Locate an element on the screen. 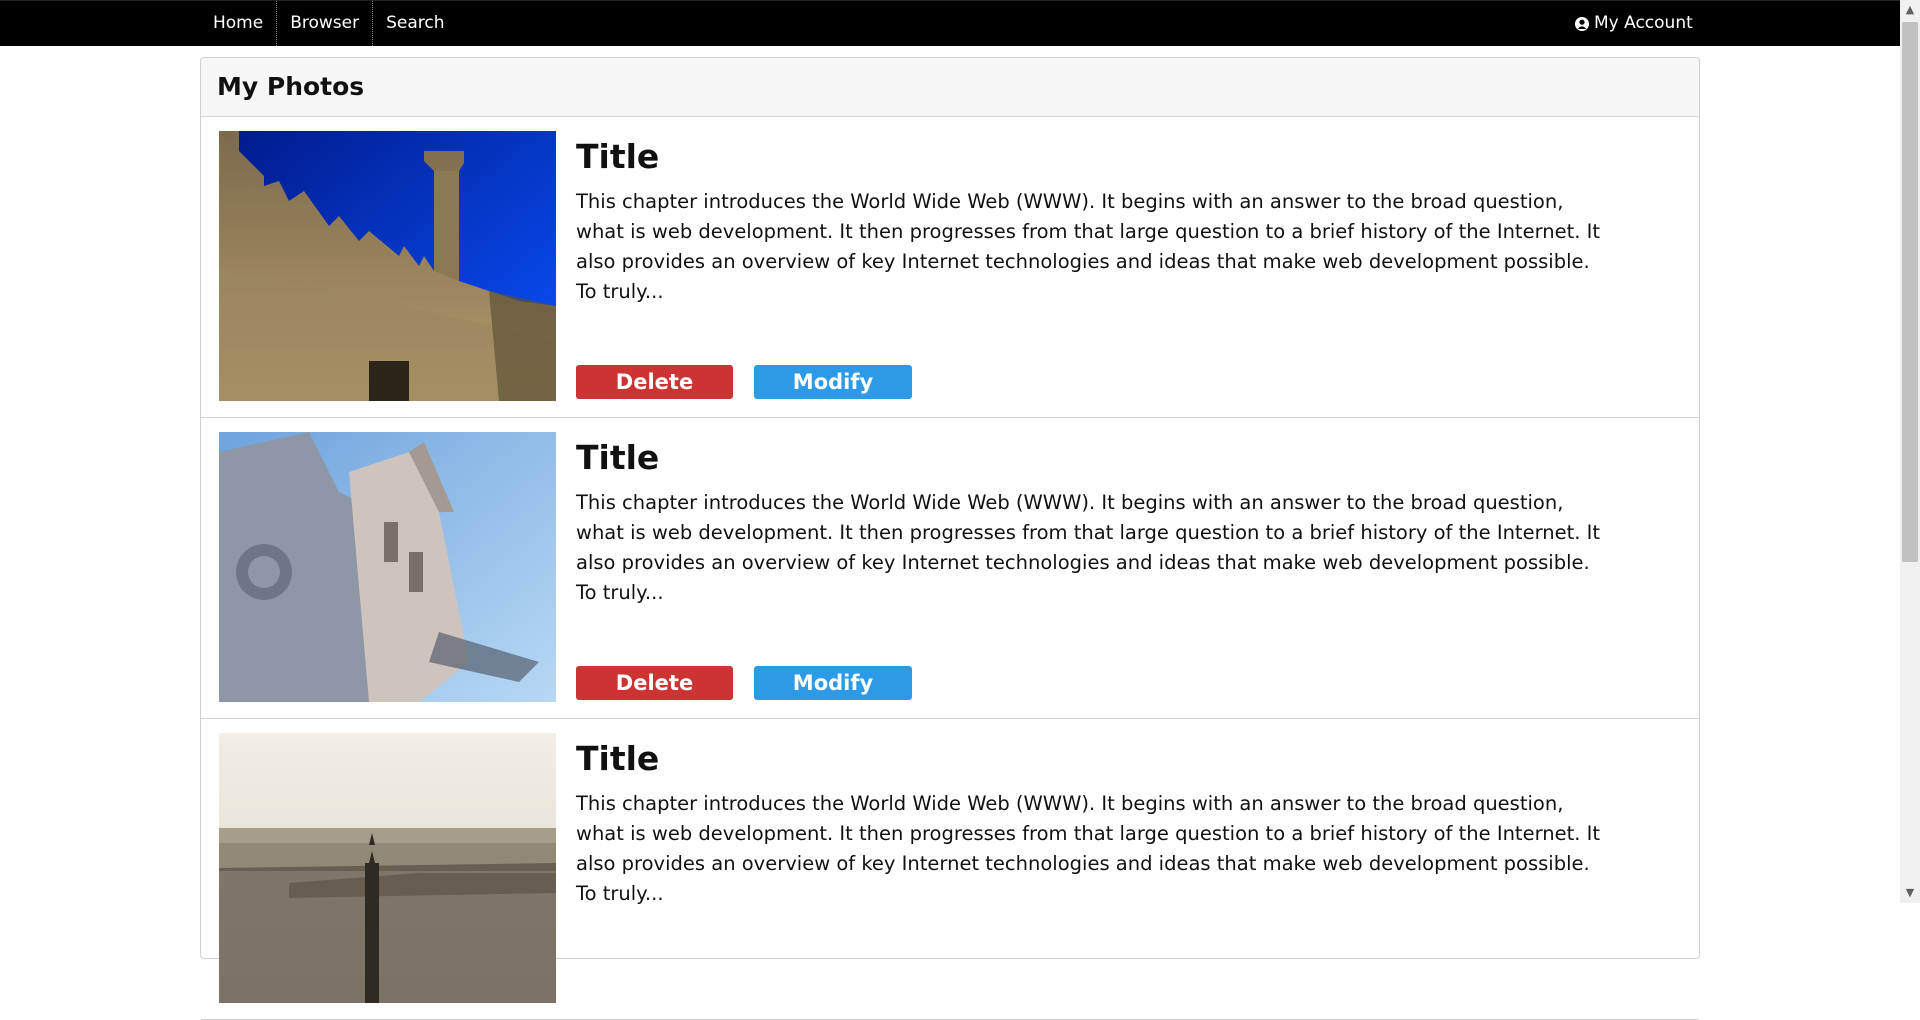 This screenshot has height=1020, width=1920. top-navbar: Home Browser Search My Account is located at coordinates (950, 23).